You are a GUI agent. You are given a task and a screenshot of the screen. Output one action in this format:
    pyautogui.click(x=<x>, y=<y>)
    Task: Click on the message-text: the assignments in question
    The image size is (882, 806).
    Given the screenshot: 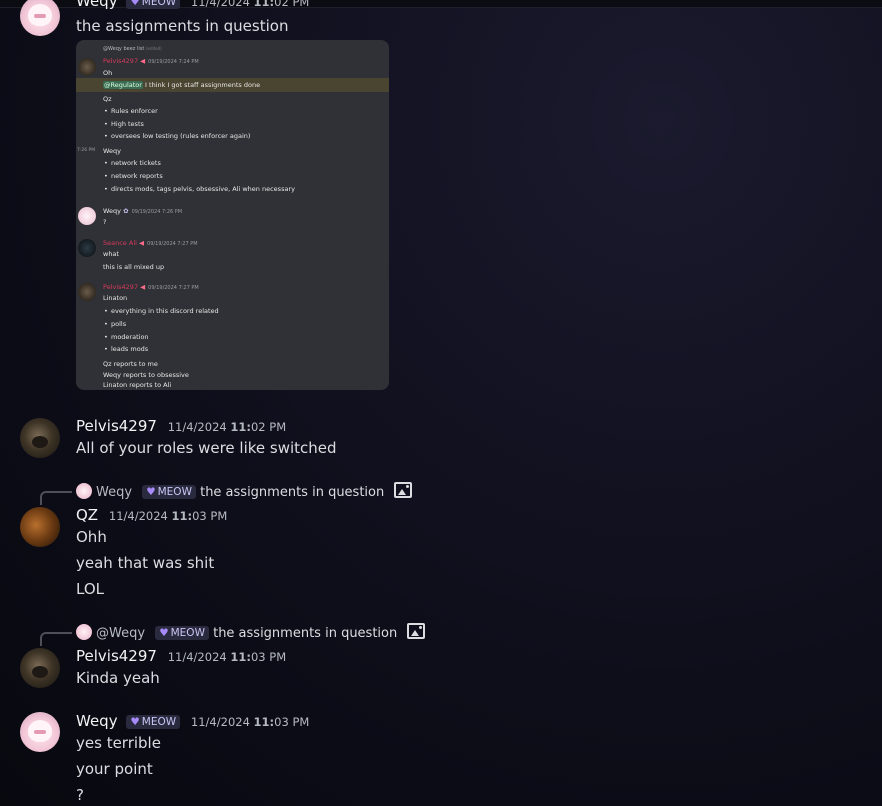 What is the action you would take?
    pyautogui.click(x=182, y=26)
    